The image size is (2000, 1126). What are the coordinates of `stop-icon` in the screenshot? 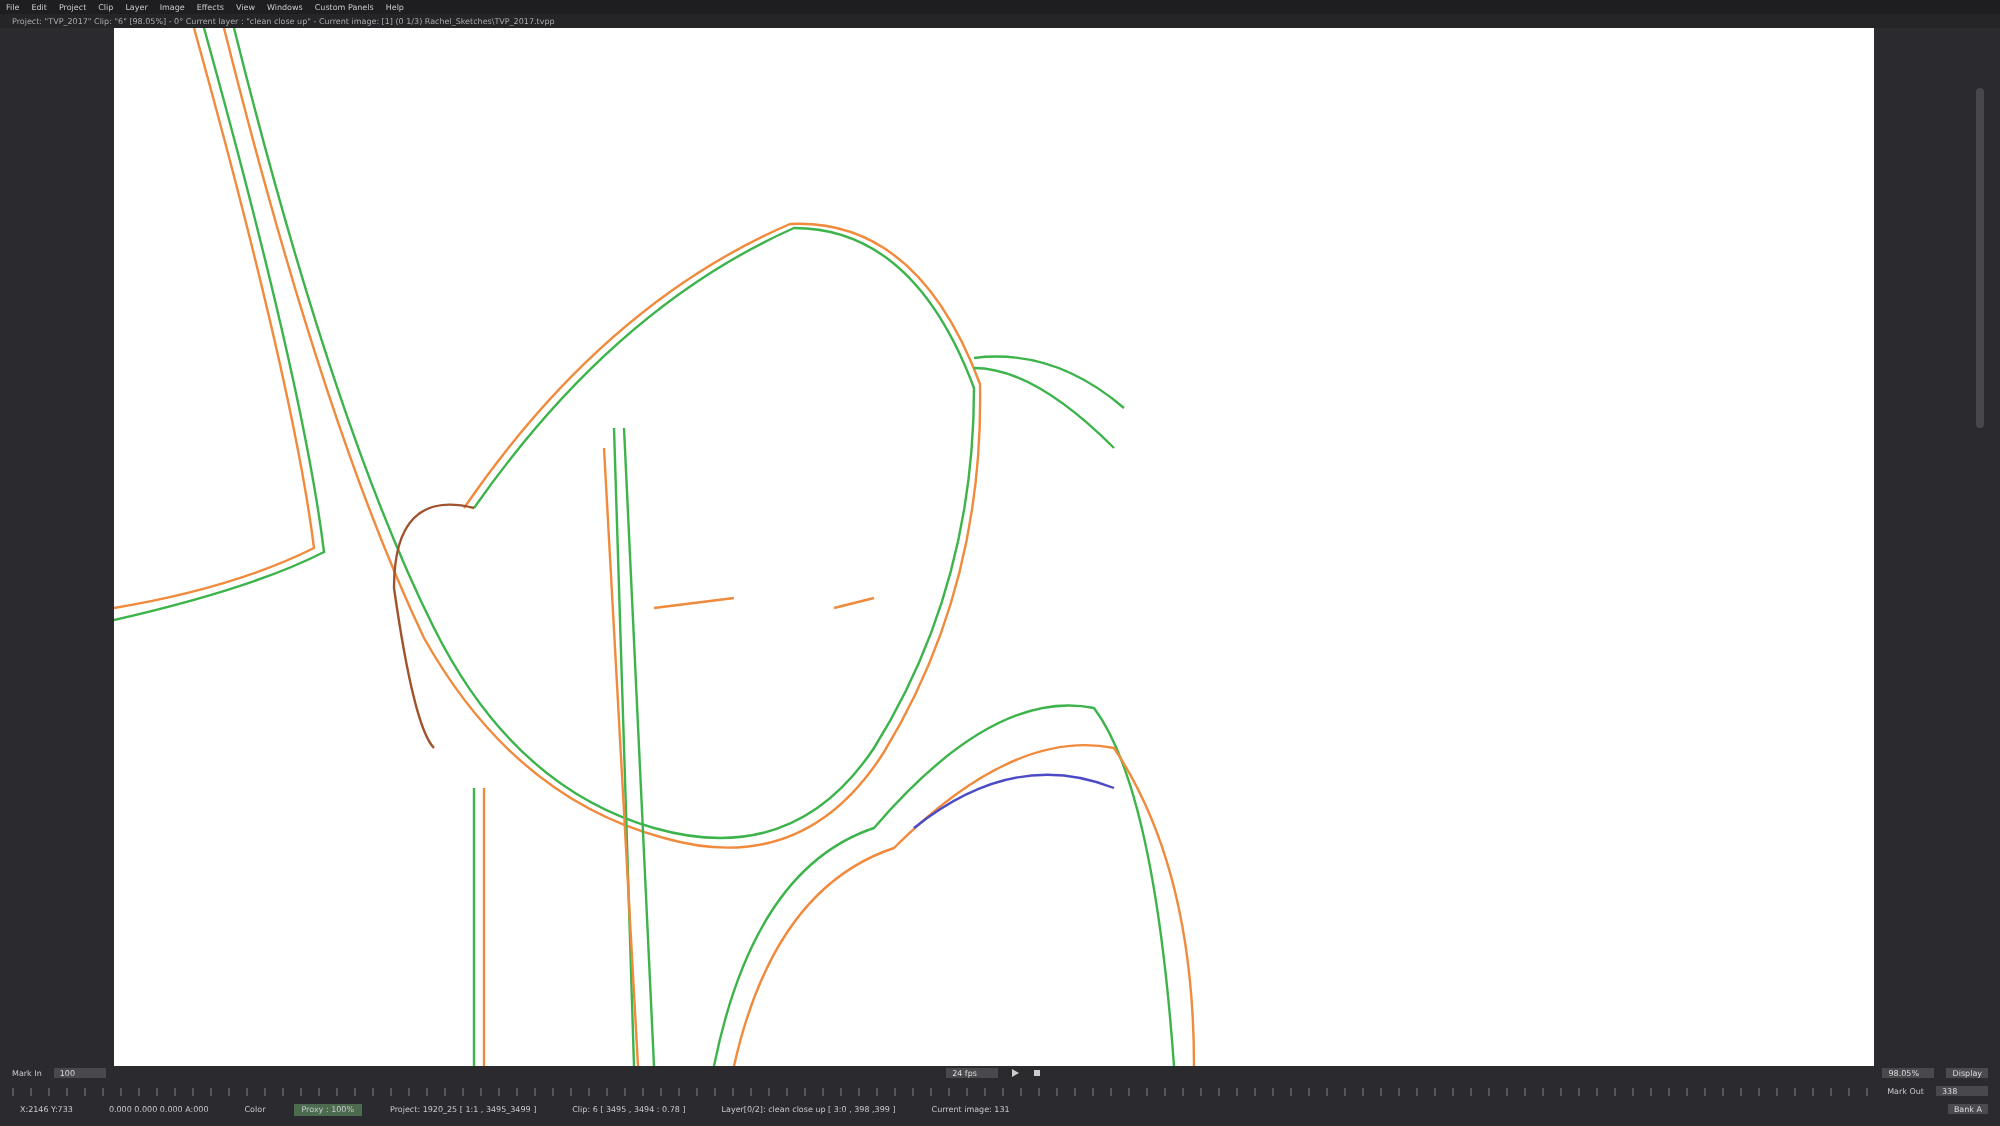 It's located at (1037, 1073).